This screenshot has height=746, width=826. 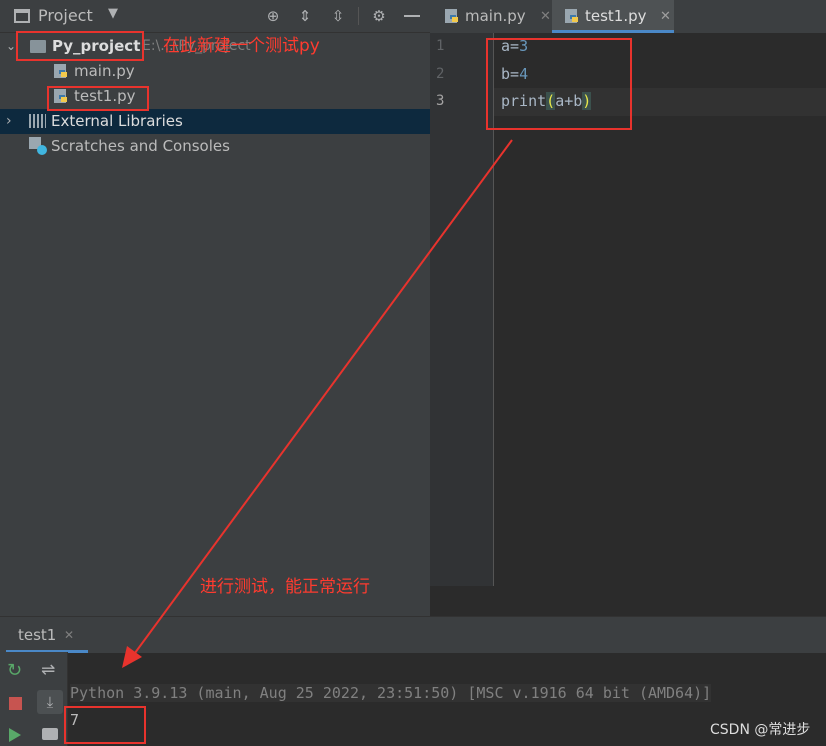 What do you see at coordinates (760, 730) in the screenshot?
I see `watermark: CSDN @常进步` at bounding box center [760, 730].